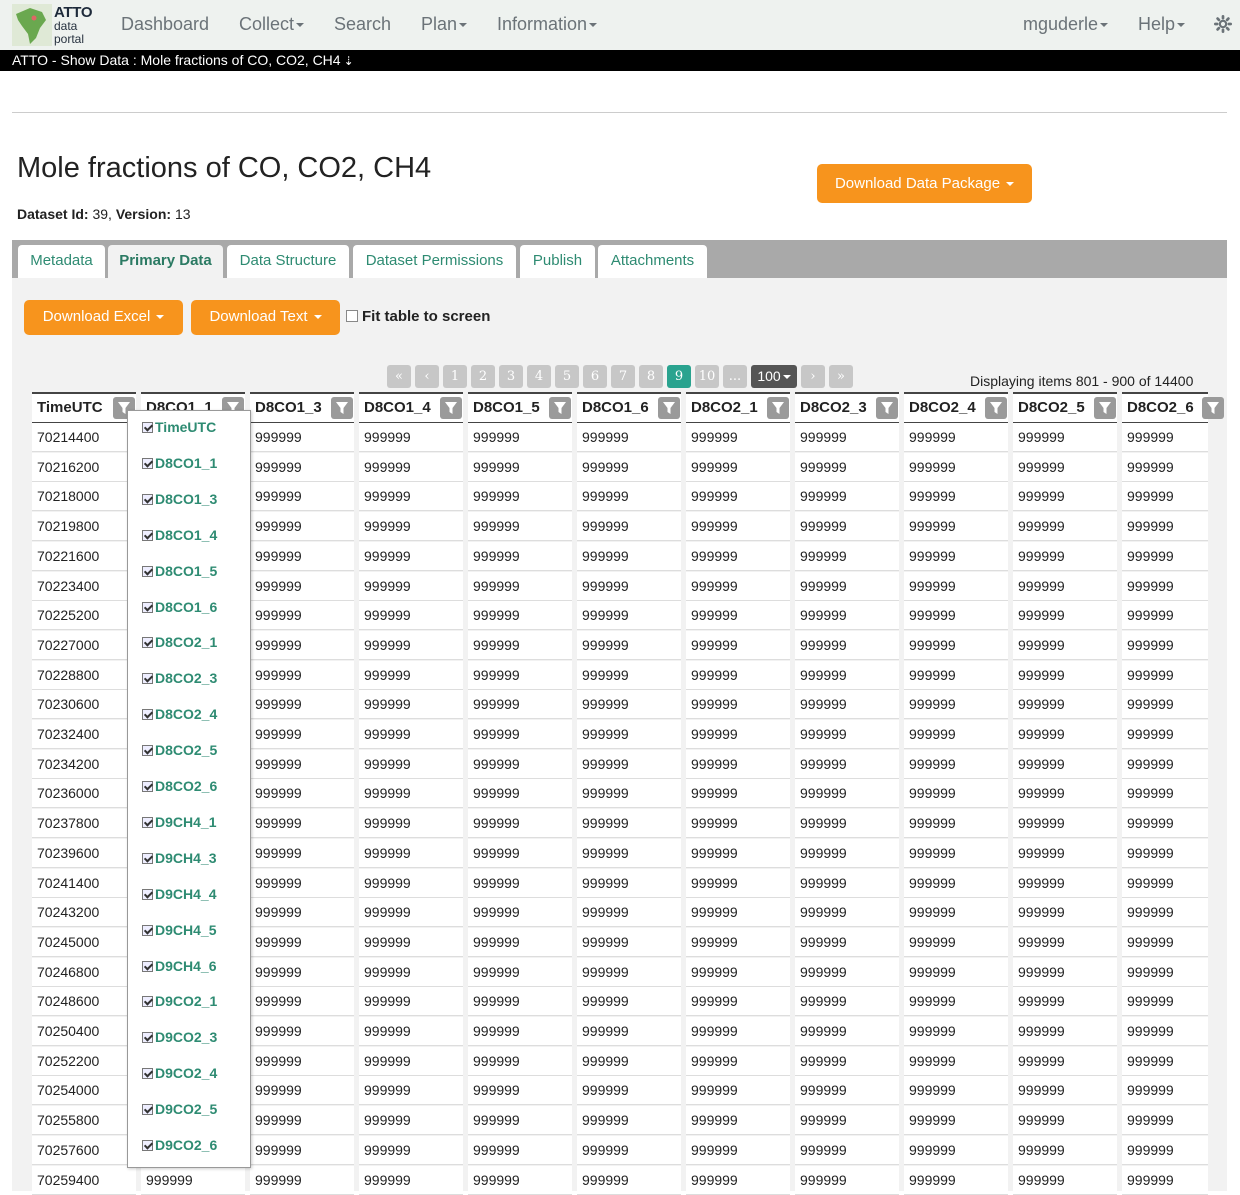  I want to click on nav-help: Help, so click(1162, 24).